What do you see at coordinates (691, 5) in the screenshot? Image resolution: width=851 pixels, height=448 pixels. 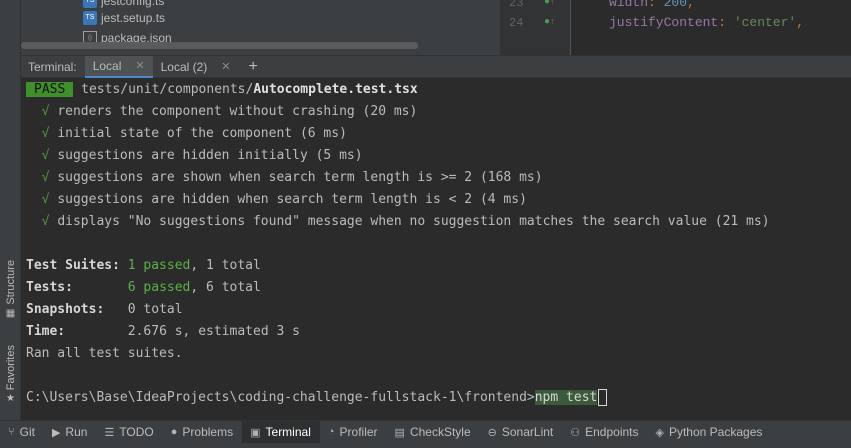 I see `code-end: ,` at bounding box center [691, 5].